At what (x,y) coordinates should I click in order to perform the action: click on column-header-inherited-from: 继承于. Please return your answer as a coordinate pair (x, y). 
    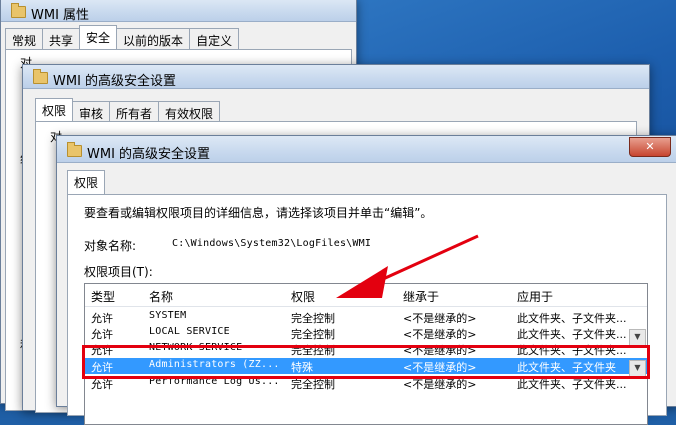
    Looking at the image, I should click on (421, 296).